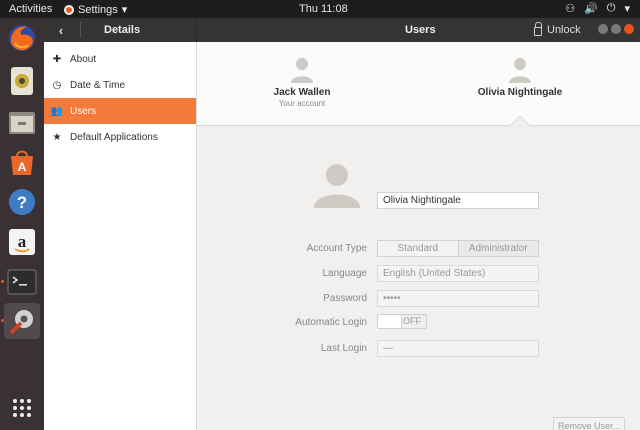  I want to click on show-applications-icon, so click(22, 408).